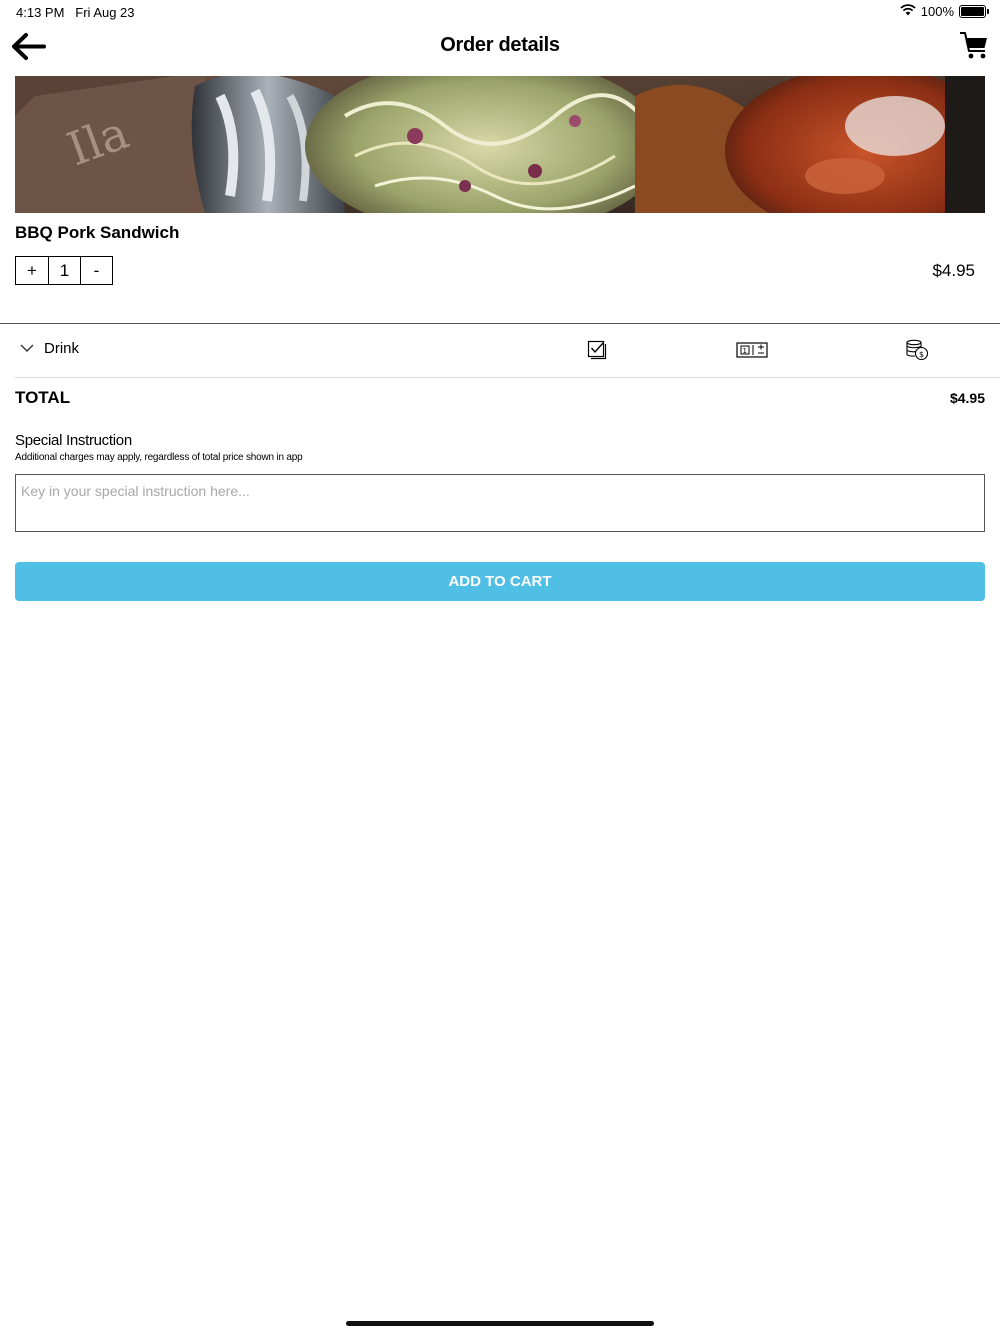  I want to click on special-instruction-input, so click(500, 503).